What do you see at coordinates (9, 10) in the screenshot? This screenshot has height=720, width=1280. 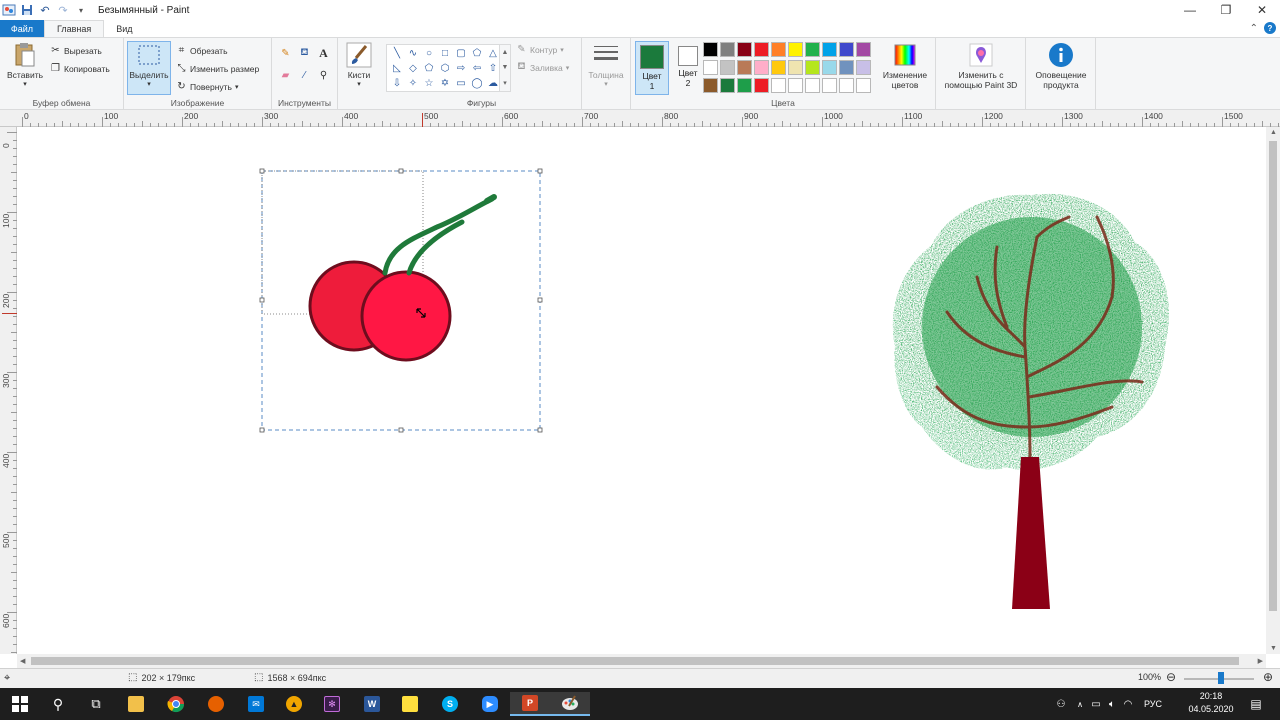 I see `paint-app-icon` at bounding box center [9, 10].